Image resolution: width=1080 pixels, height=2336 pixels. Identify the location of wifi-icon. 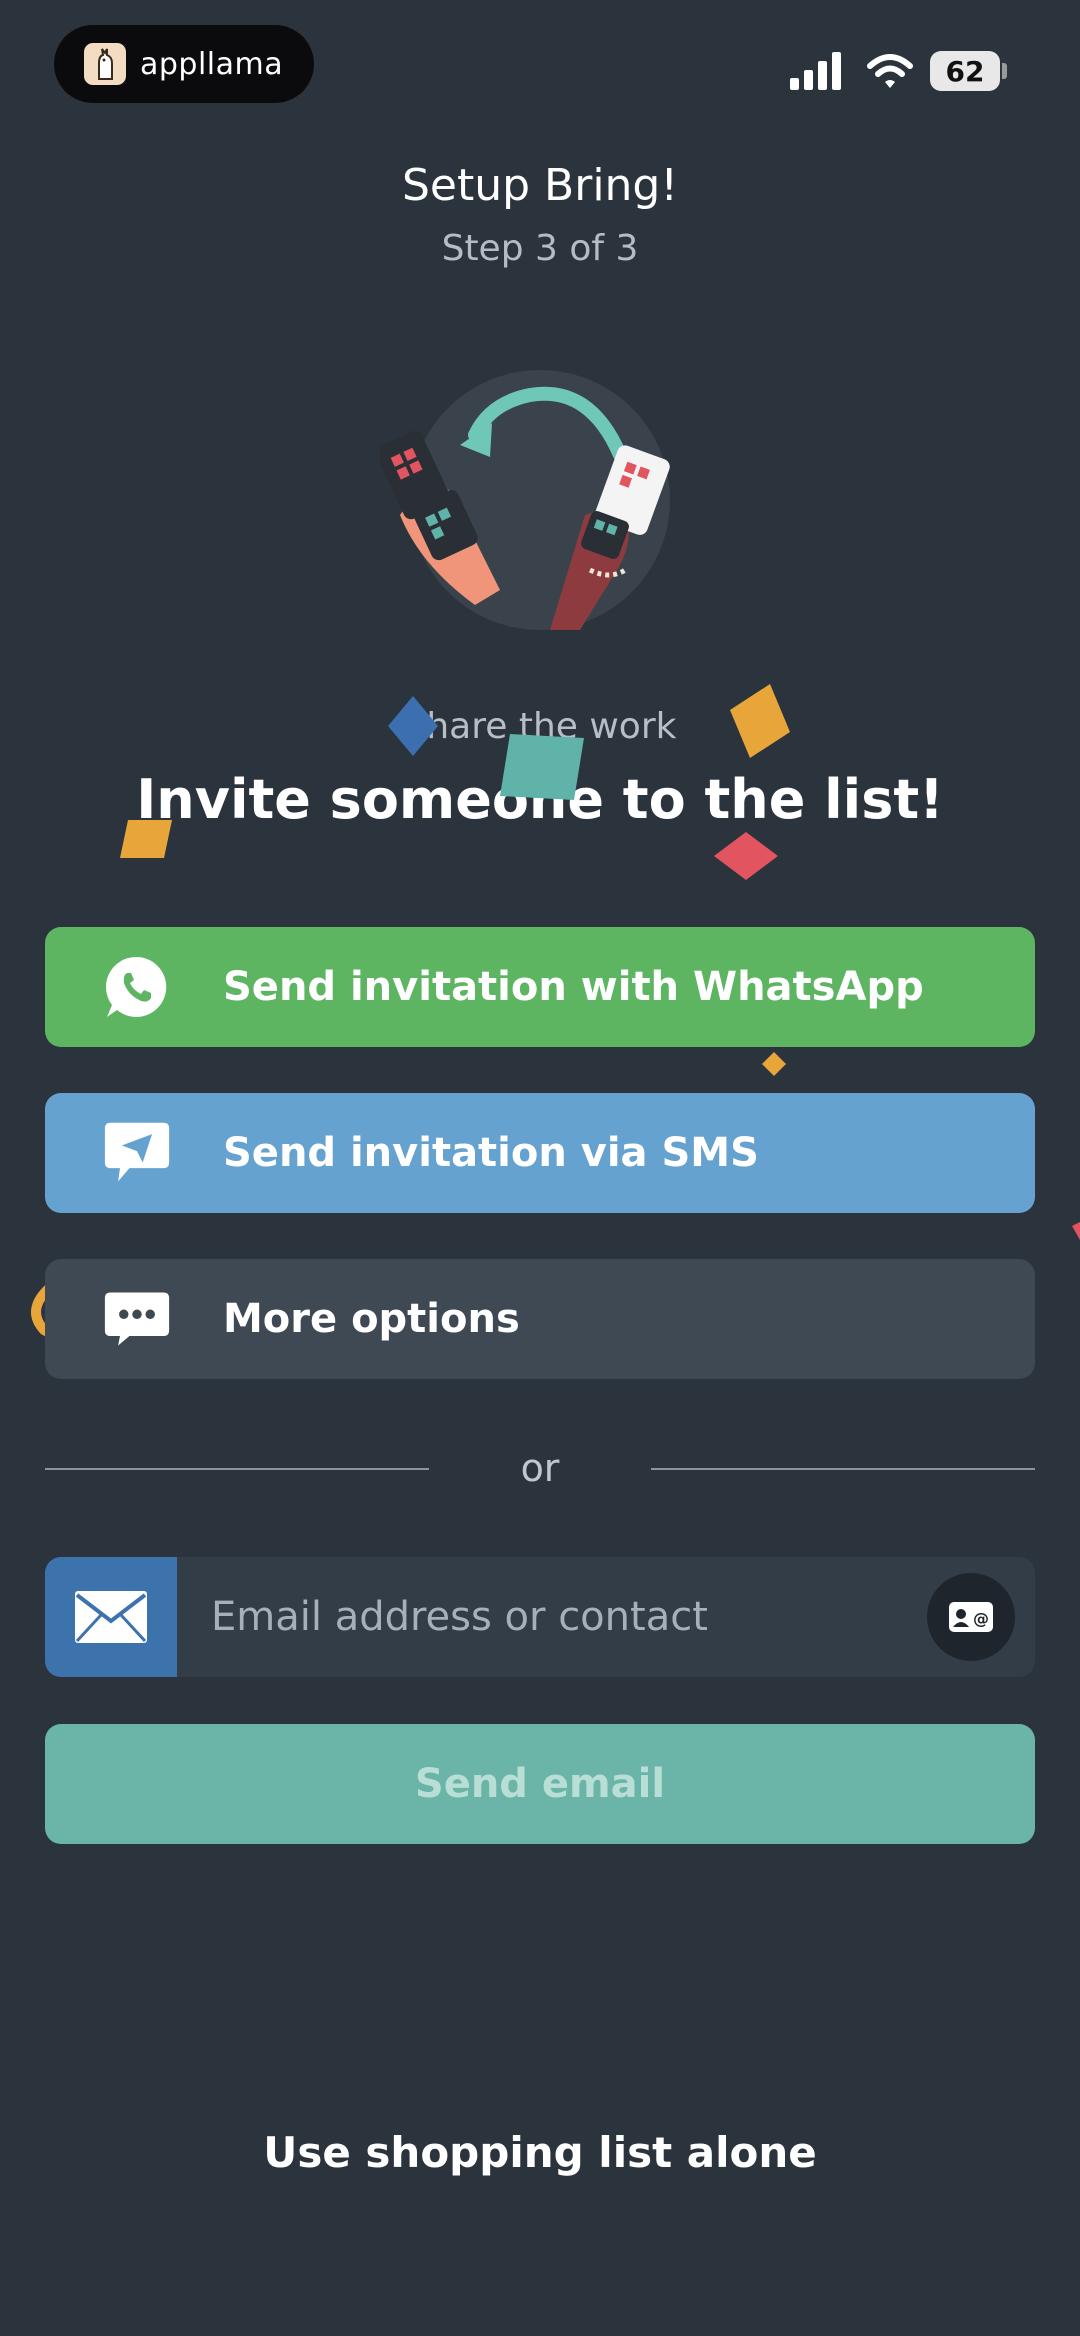
(890, 71).